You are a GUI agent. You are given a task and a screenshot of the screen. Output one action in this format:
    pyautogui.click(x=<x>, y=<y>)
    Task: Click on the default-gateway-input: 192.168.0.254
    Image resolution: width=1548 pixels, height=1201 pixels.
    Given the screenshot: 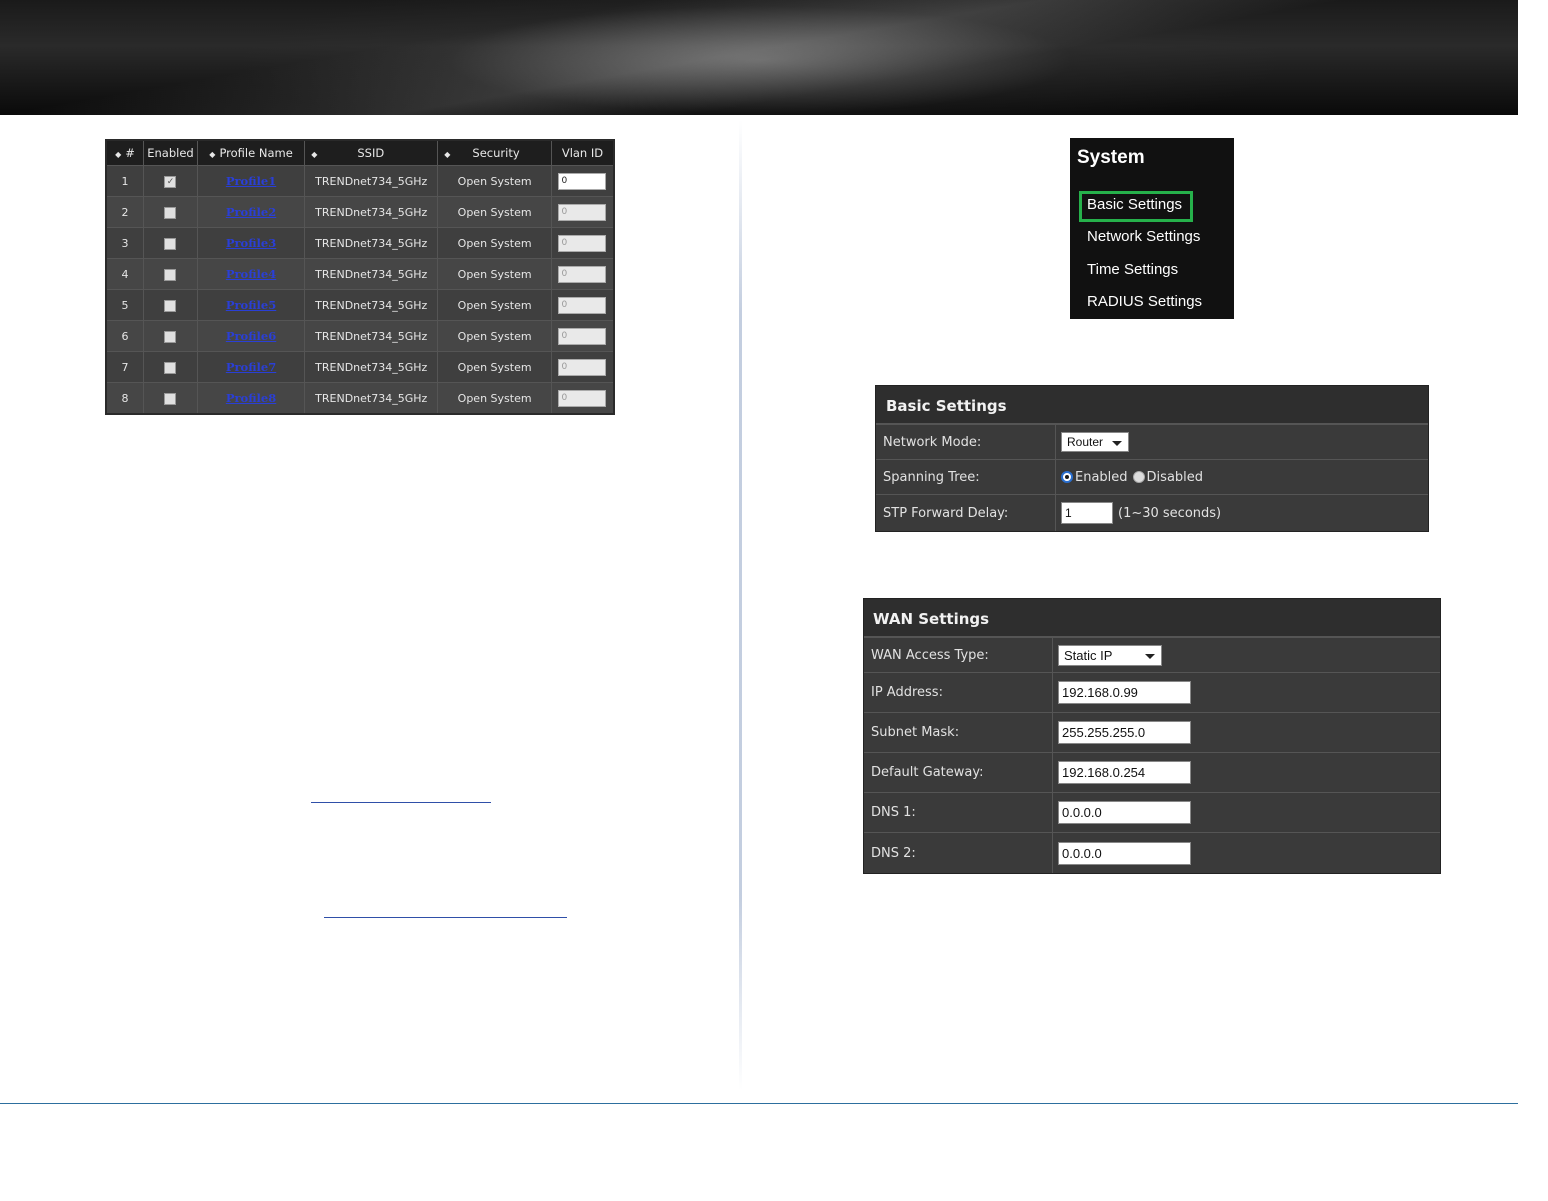 What is the action you would take?
    pyautogui.click(x=1124, y=772)
    